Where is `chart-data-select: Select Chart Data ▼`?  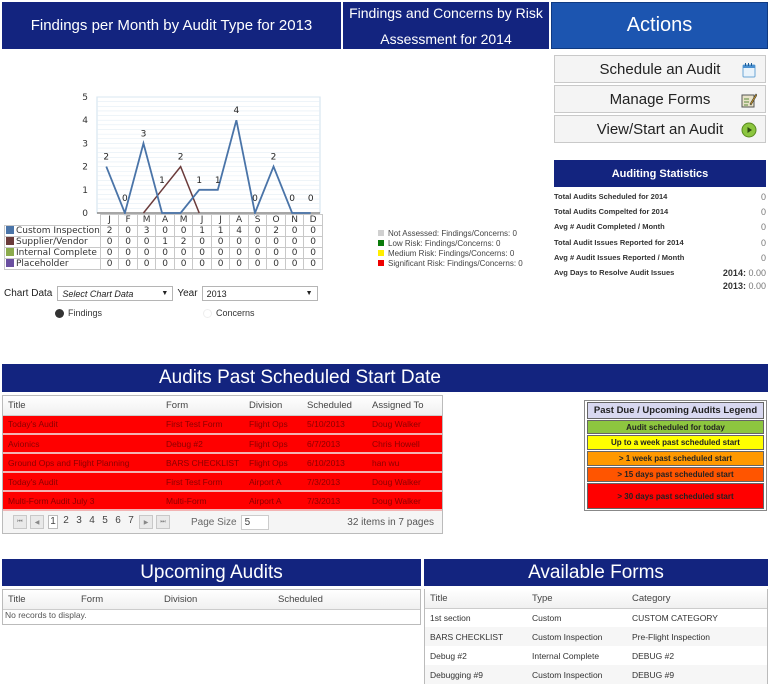
chart-data-select: Select Chart Data ▼ is located at coordinates (115, 293).